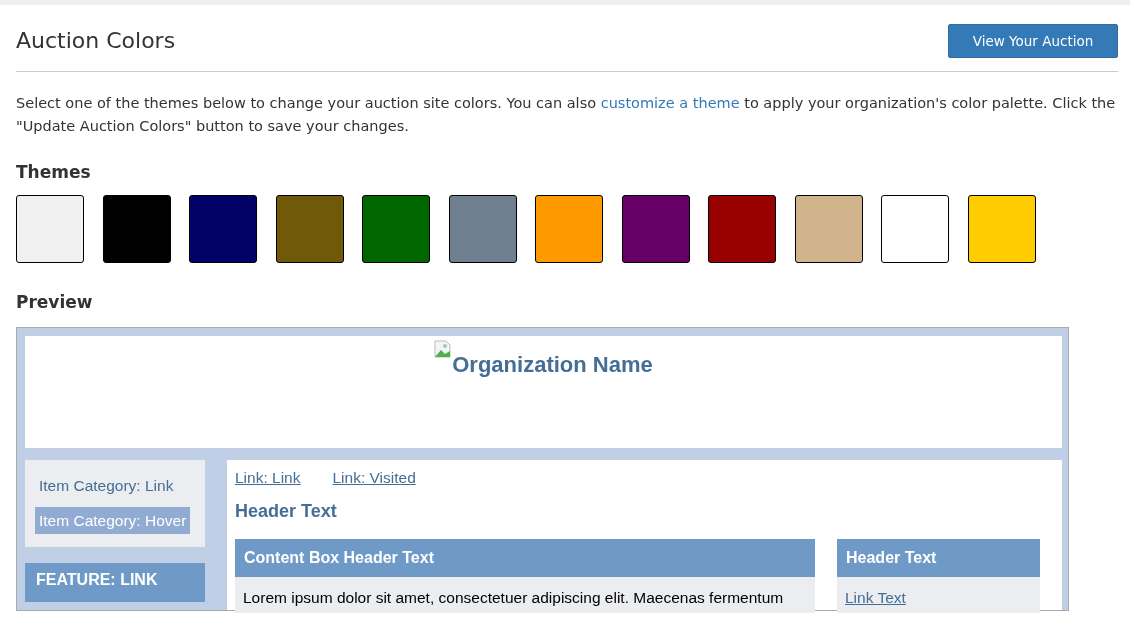 The width and height of the screenshot is (1130, 620). I want to click on organization-name: Organization Name, so click(552, 364).